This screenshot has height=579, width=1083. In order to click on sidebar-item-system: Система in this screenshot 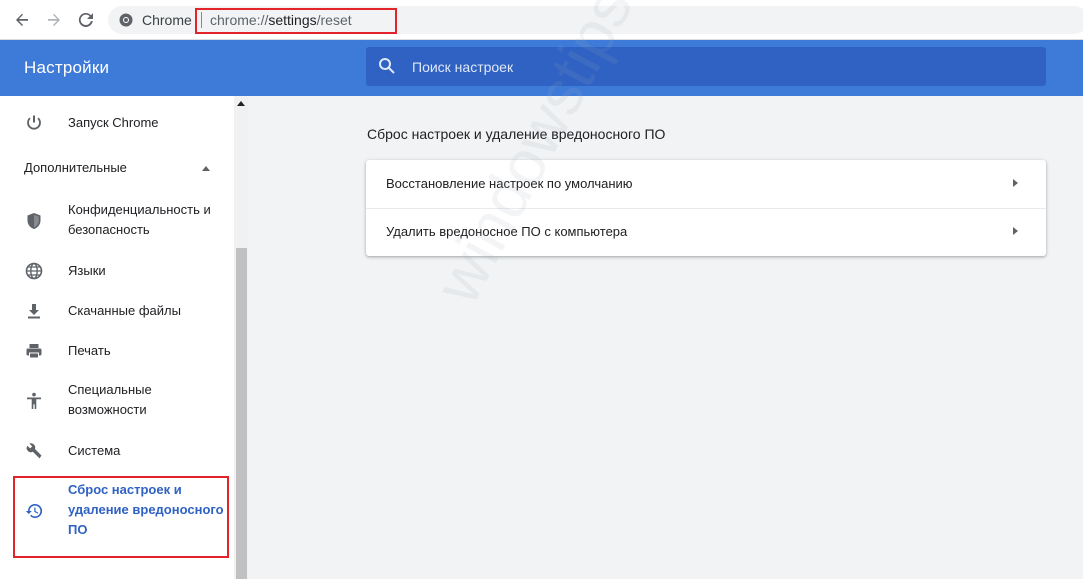, I will do `click(117, 452)`.